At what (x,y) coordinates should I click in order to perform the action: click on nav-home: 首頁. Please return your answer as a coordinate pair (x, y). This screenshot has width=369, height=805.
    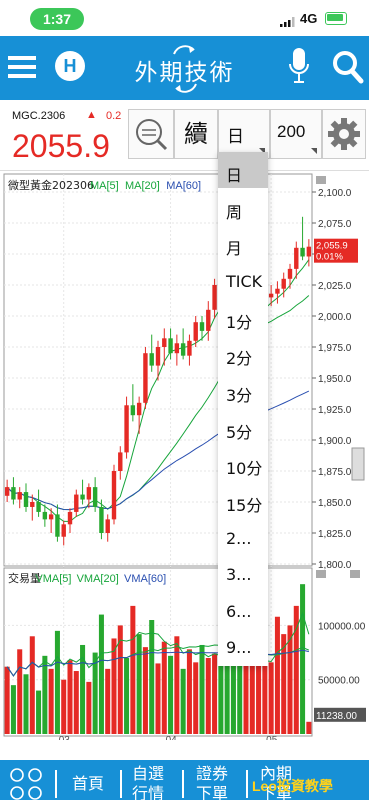
    Looking at the image, I should click on (88, 784).